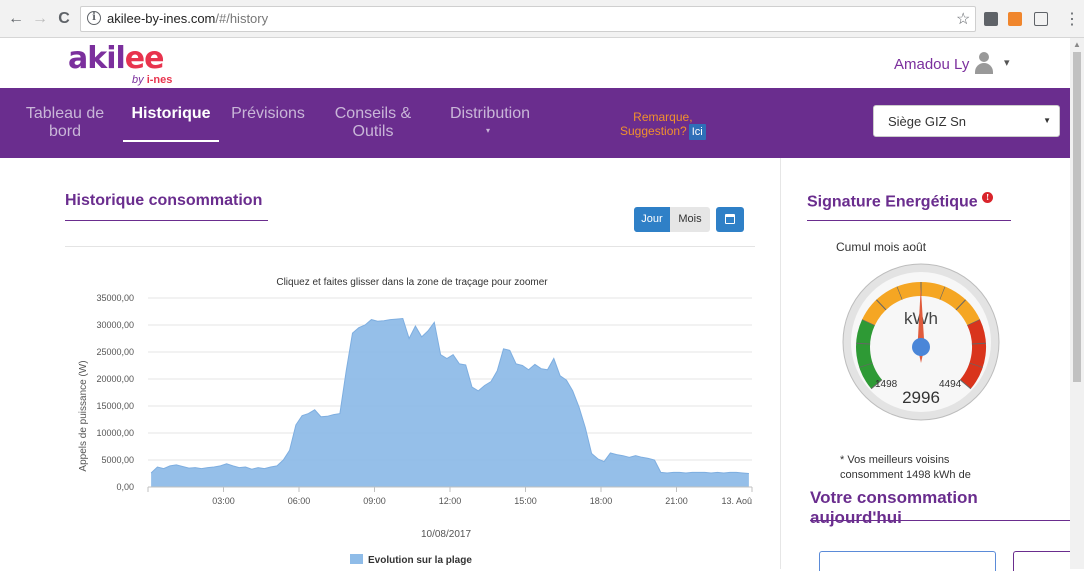 The width and height of the screenshot is (1084, 571). I want to click on legend-swatch, so click(356, 559).